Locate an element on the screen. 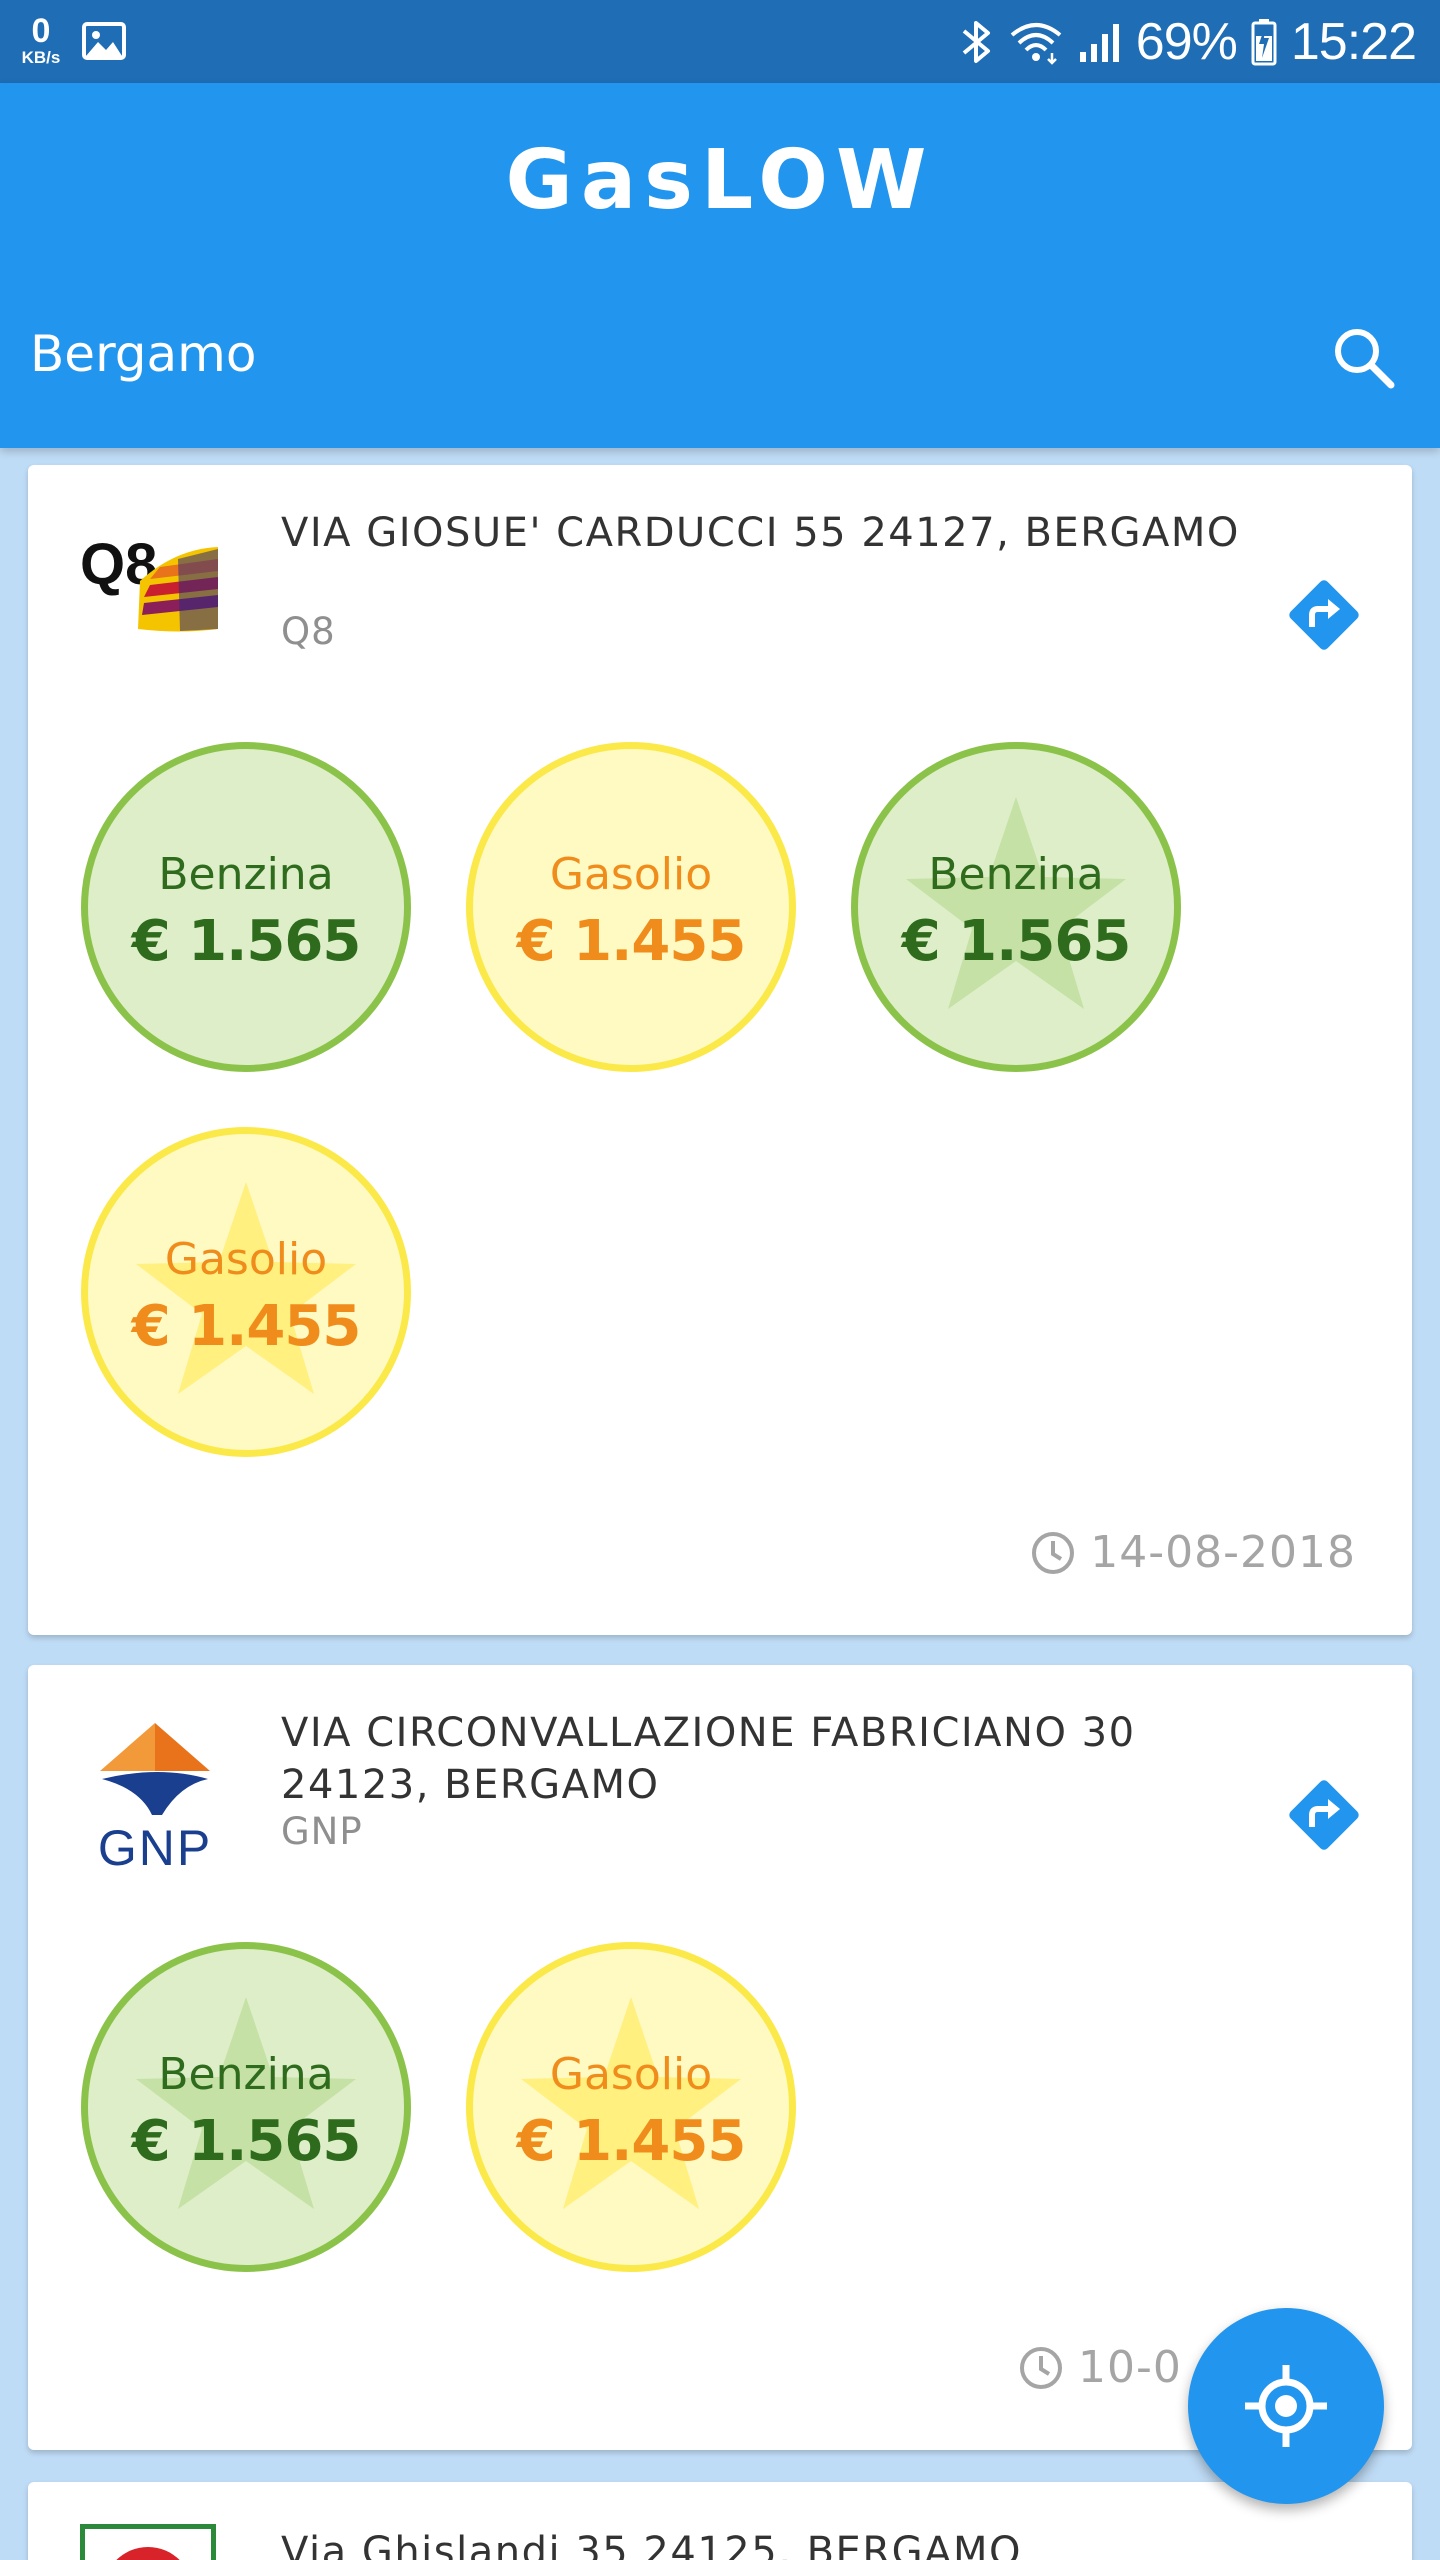 This screenshot has width=1440, height=2560. search-button is located at coordinates (1364, 358).